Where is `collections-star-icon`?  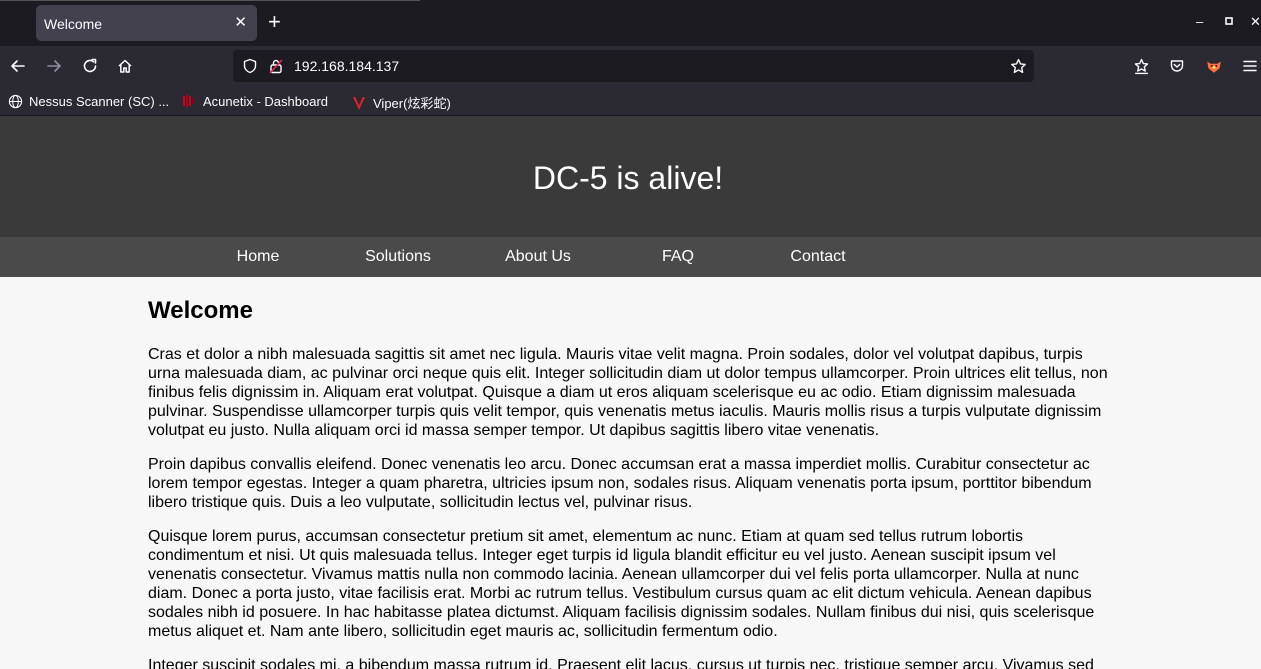
collections-star-icon is located at coordinates (1141, 66).